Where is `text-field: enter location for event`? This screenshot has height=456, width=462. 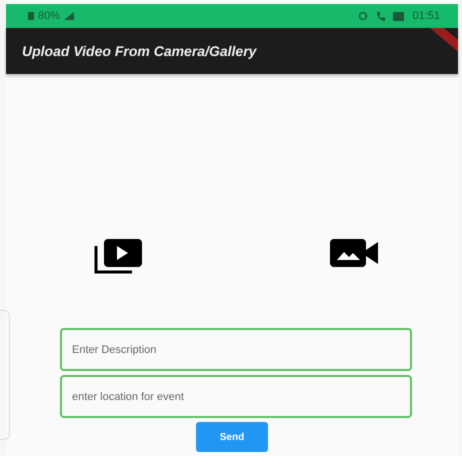 text-field: enter location for event is located at coordinates (236, 396).